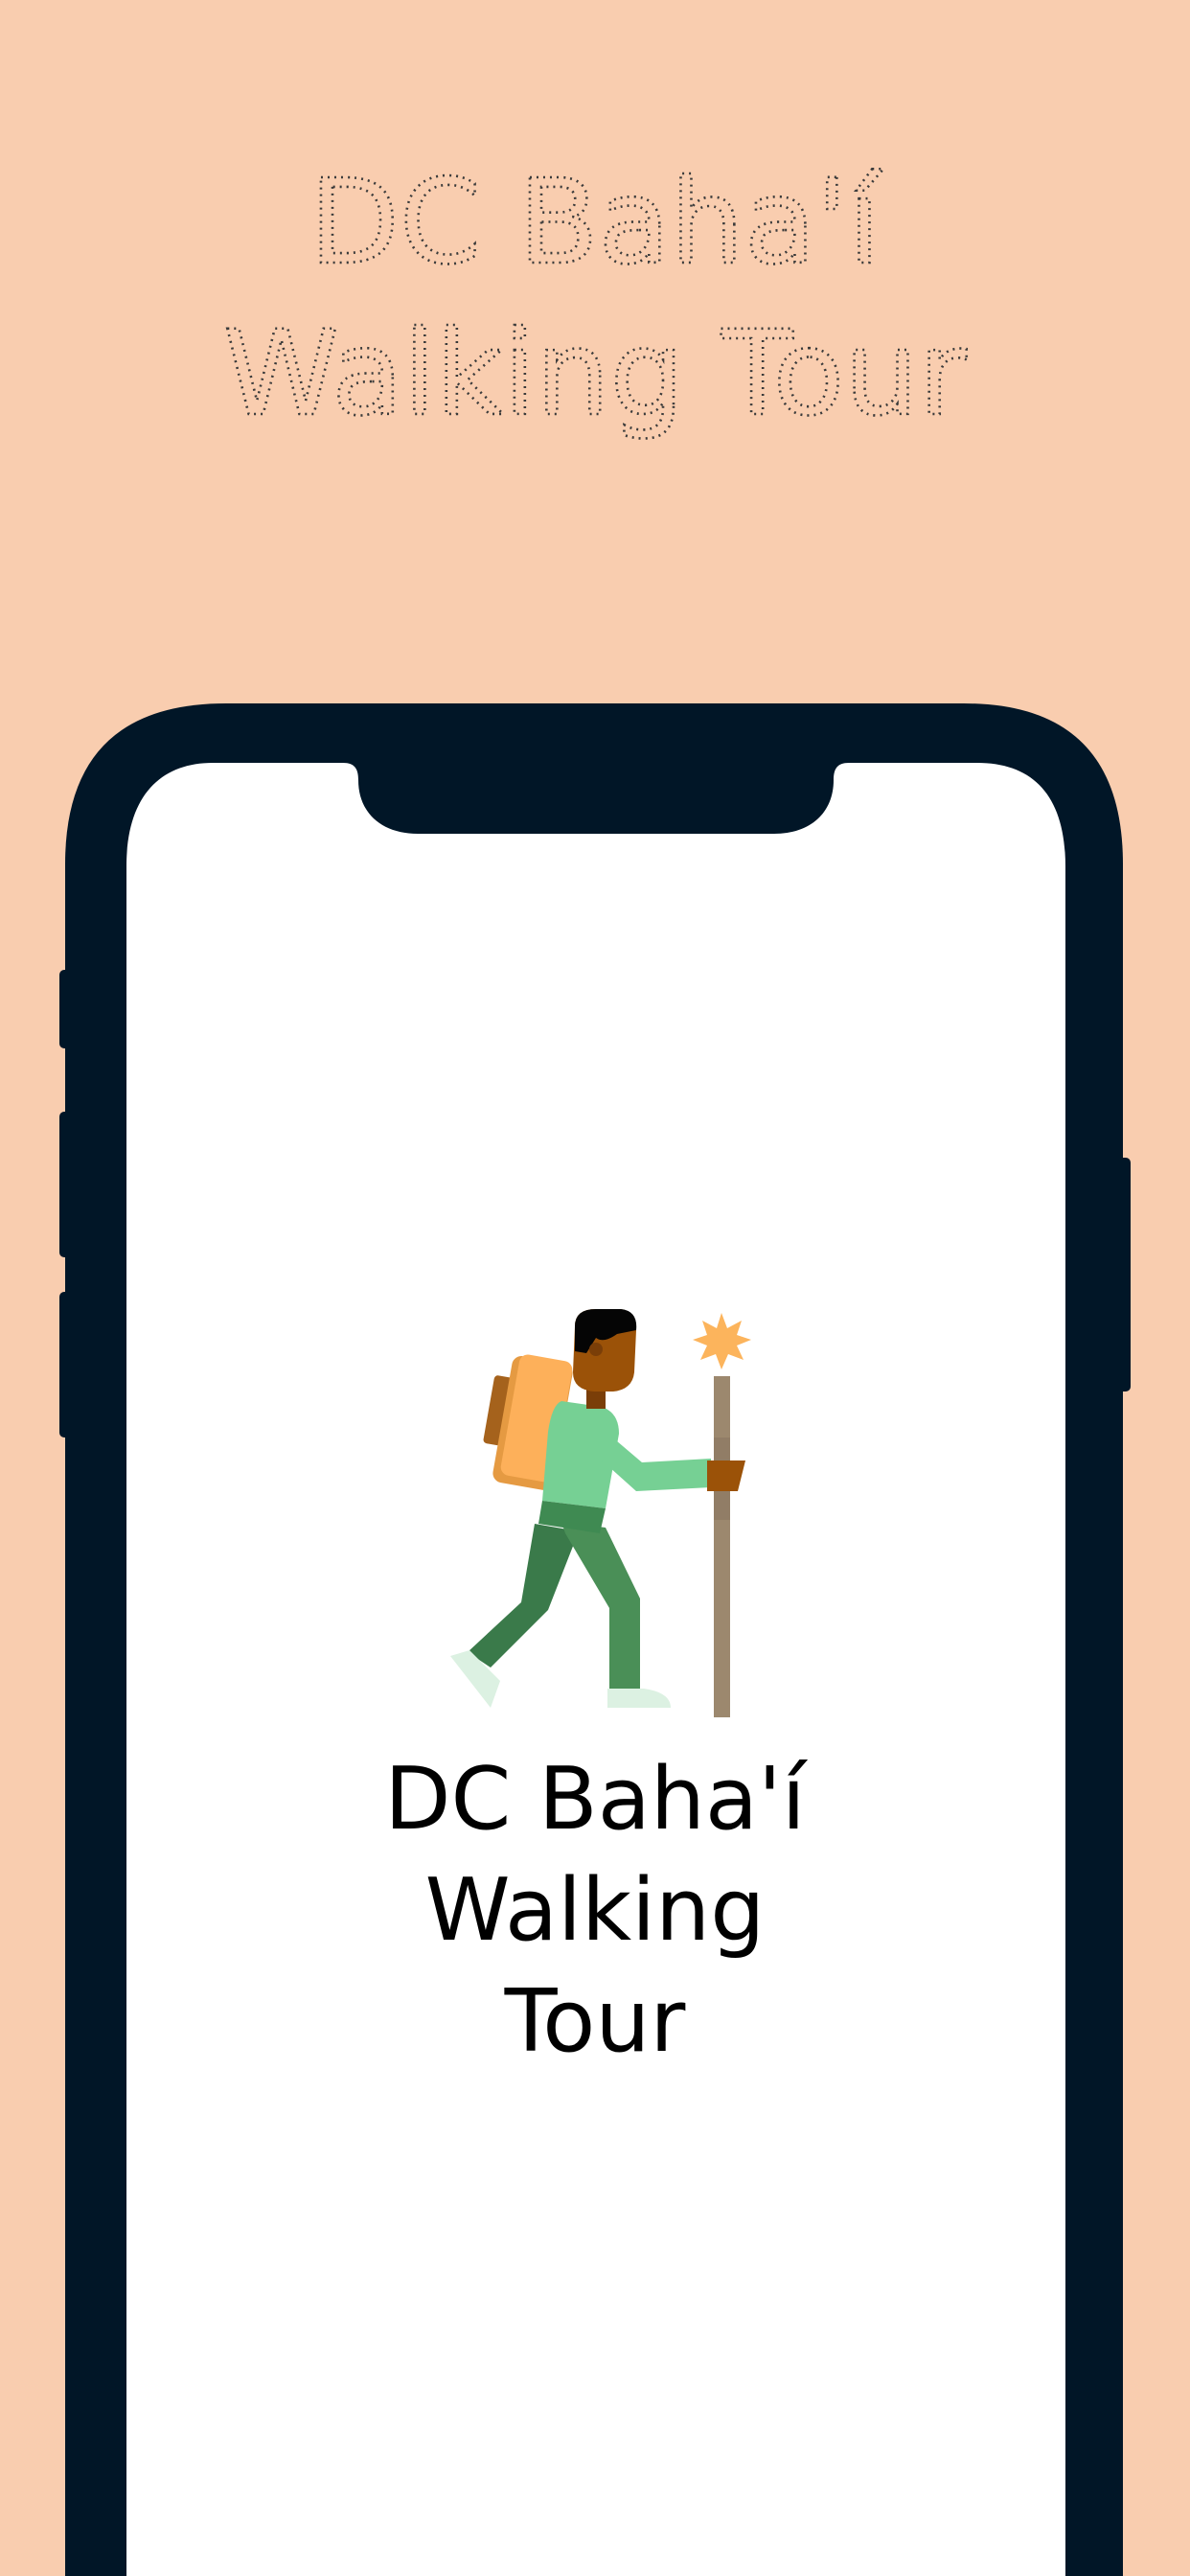  What do you see at coordinates (595, 1799) in the screenshot?
I see `splash-title-line1: DC Baha'í` at bounding box center [595, 1799].